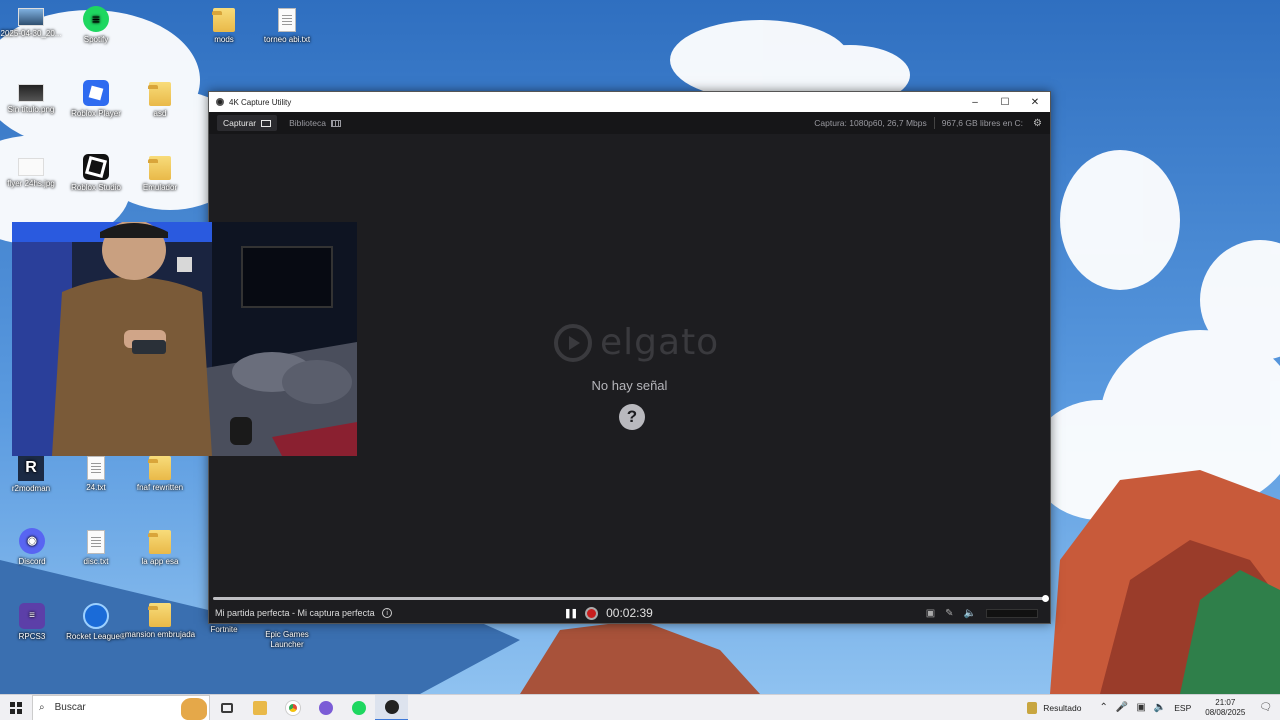 This screenshot has width=1280, height=720. What do you see at coordinates (982, 123) in the screenshot?
I see `storage-info: 967,6 GB libres en C:` at bounding box center [982, 123].